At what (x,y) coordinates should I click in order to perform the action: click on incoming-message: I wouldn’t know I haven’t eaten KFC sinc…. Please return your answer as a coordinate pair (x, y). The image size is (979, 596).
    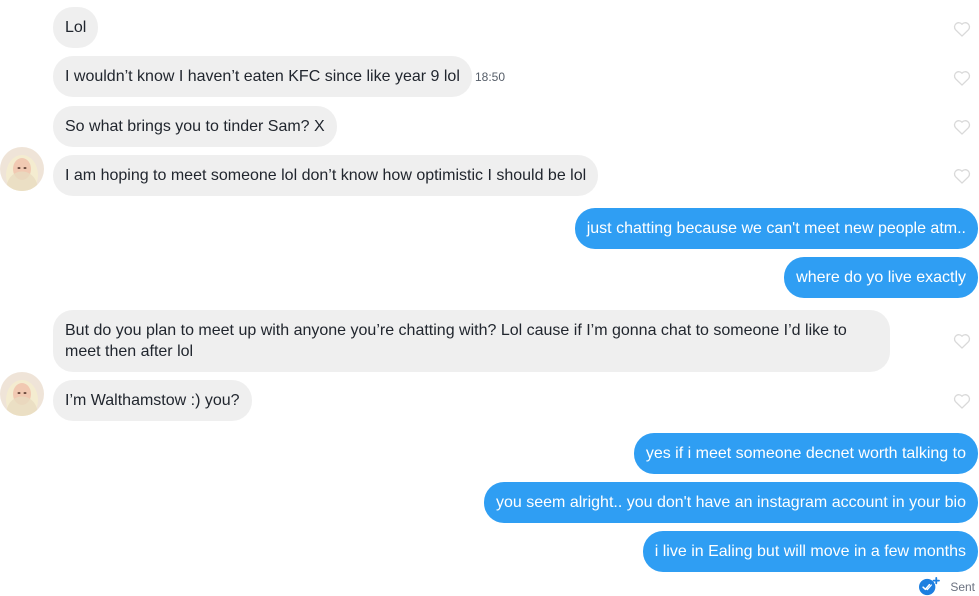
    Looking at the image, I should click on (262, 76).